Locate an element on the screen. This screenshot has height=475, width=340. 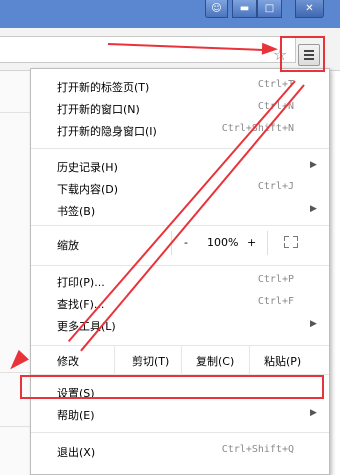
menu-item-label: 退出(X) is located at coordinates (76, 452).